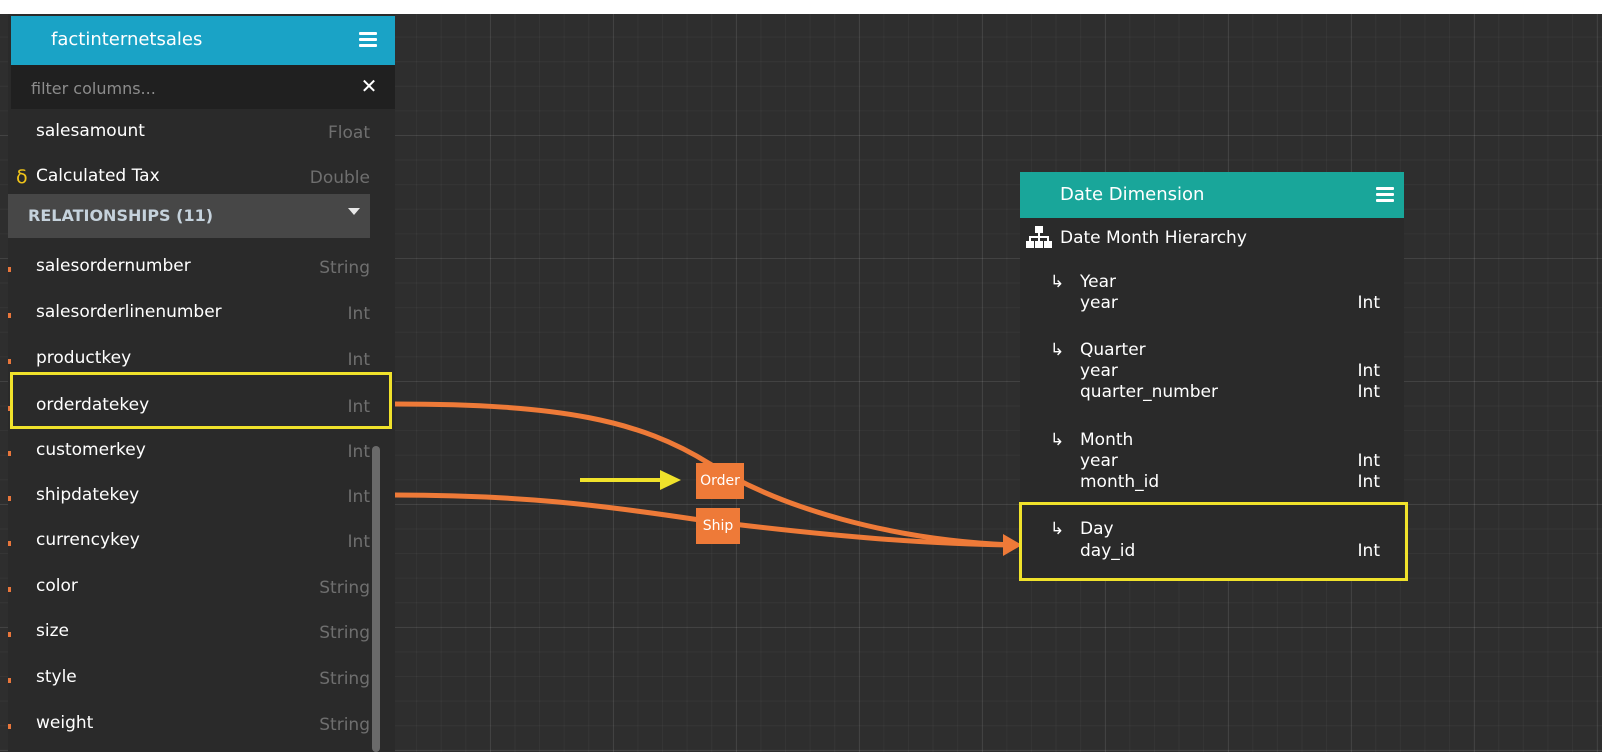 The width and height of the screenshot is (1602, 752). What do you see at coordinates (189, 133) in the screenshot?
I see `column-row: salesamount Float` at bounding box center [189, 133].